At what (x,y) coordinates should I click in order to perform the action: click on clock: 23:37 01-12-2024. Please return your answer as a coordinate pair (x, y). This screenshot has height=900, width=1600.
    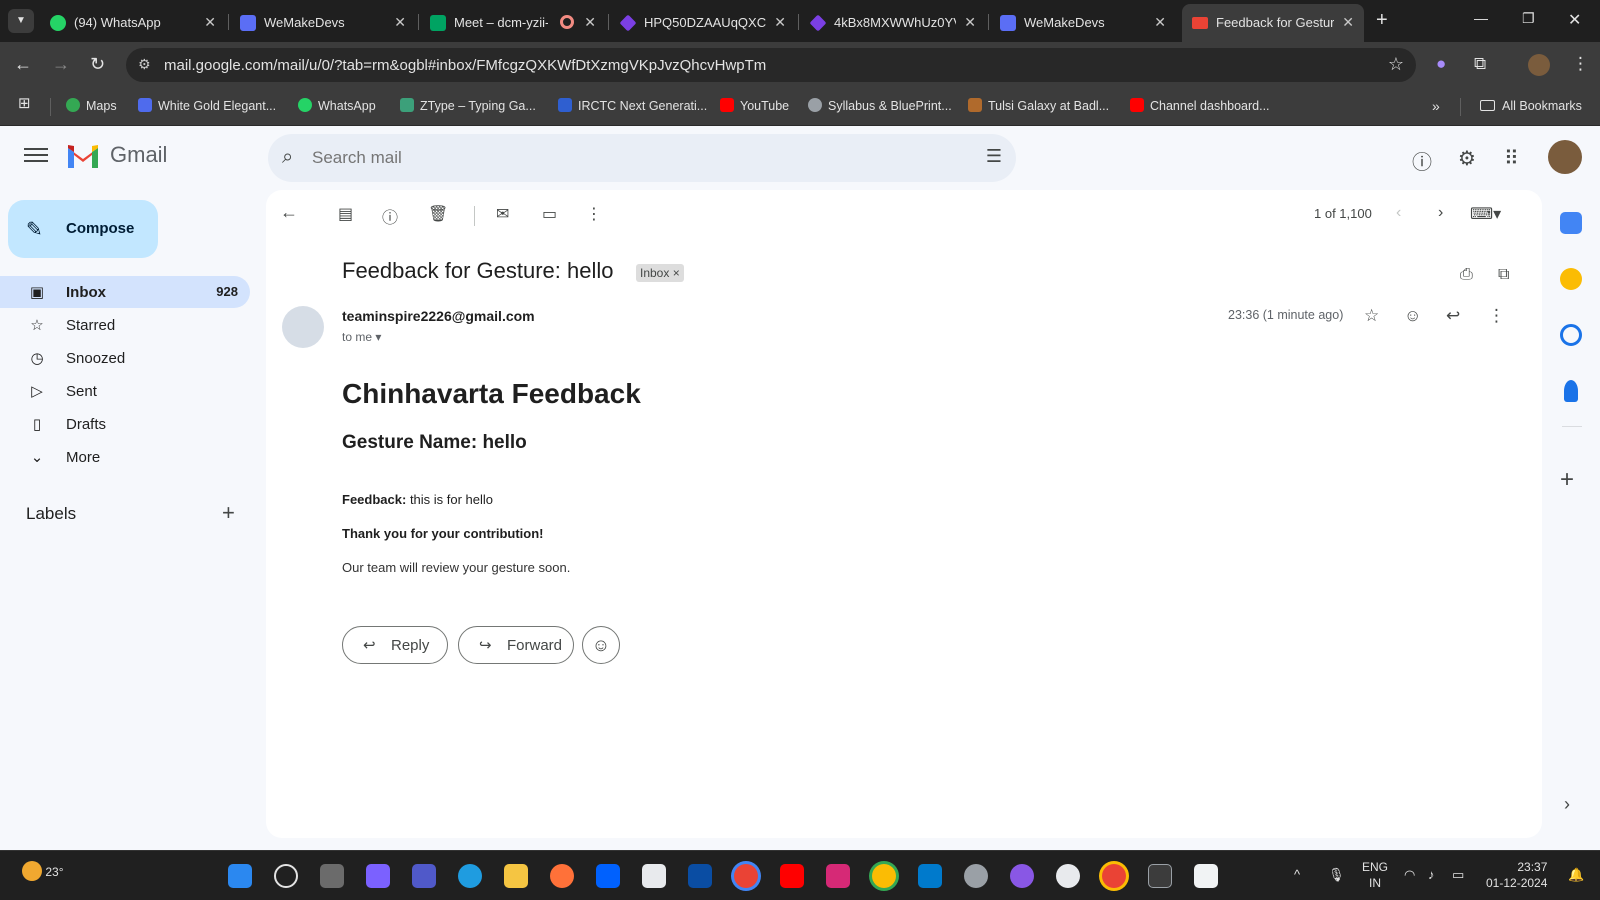
    Looking at the image, I should click on (1516, 875).